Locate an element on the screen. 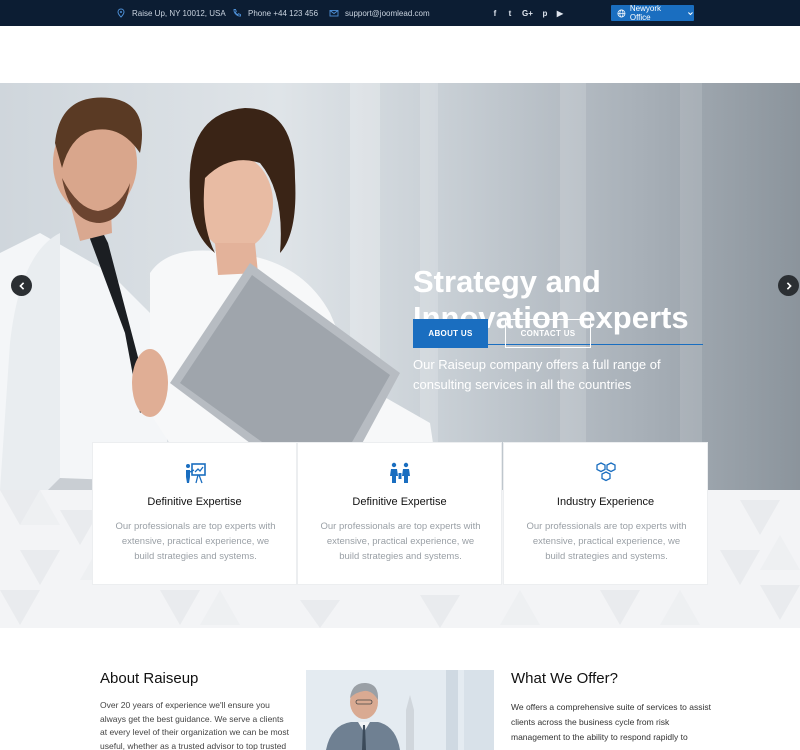 Image resolution: width=800 pixels, height=750 pixels. email-item: support@joomlead.com is located at coordinates (379, 13).